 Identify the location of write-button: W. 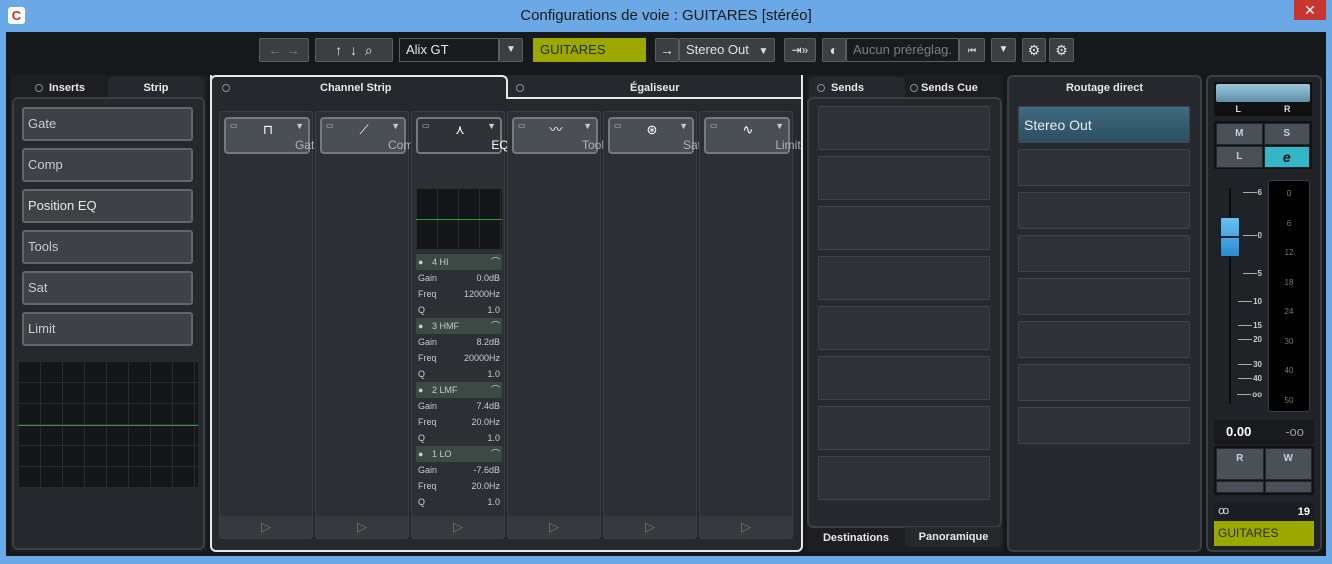
(1288, 464).